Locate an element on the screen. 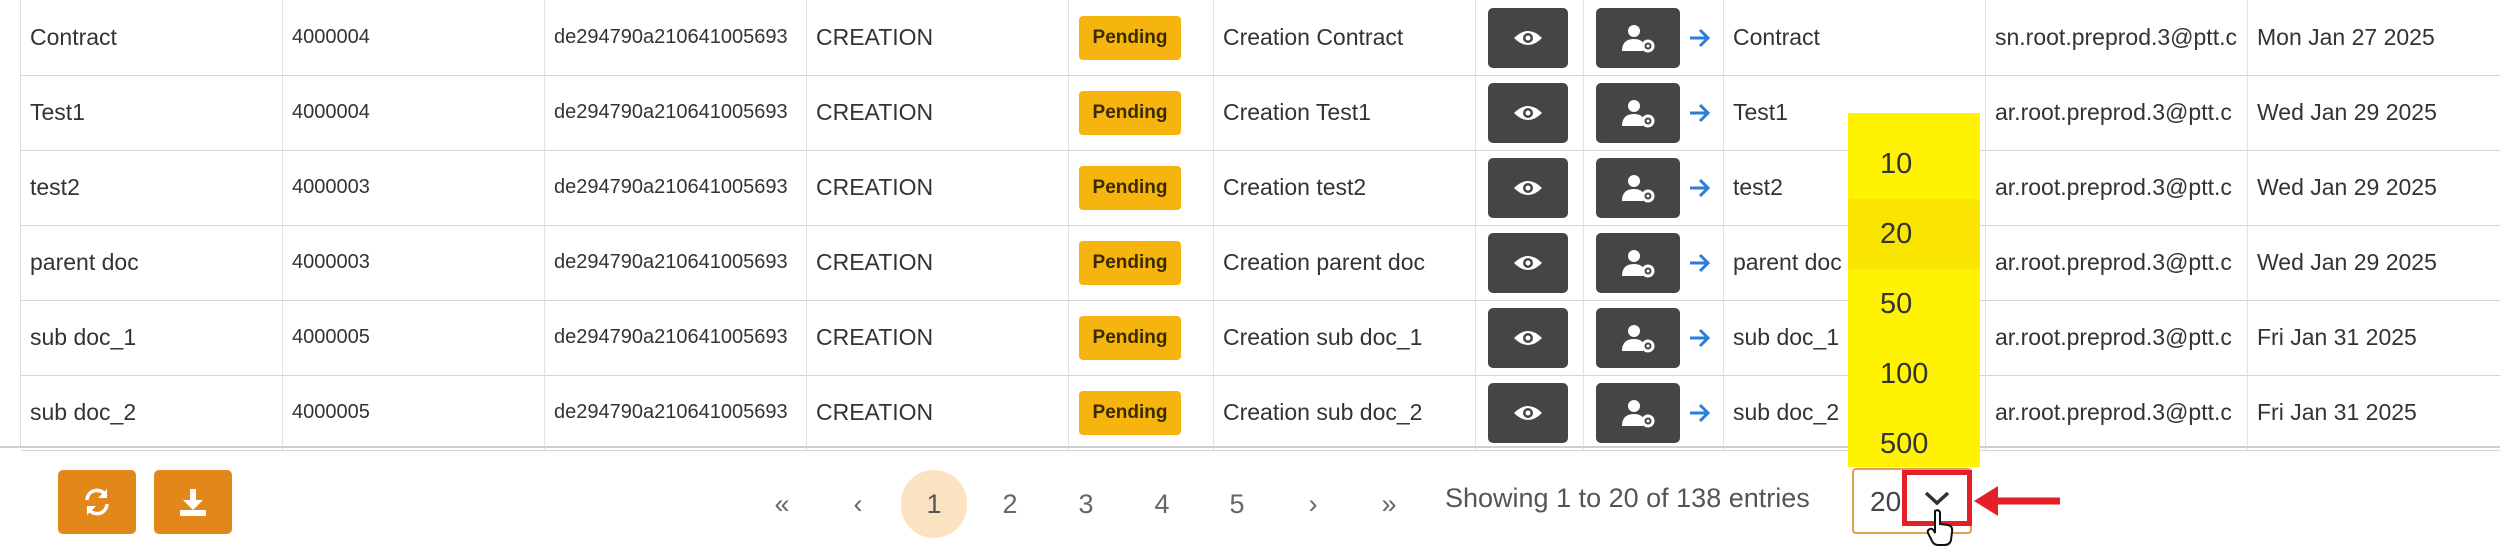 The image size is (2500, 558). name-cell: Contract is located at coordinates (152, 37).